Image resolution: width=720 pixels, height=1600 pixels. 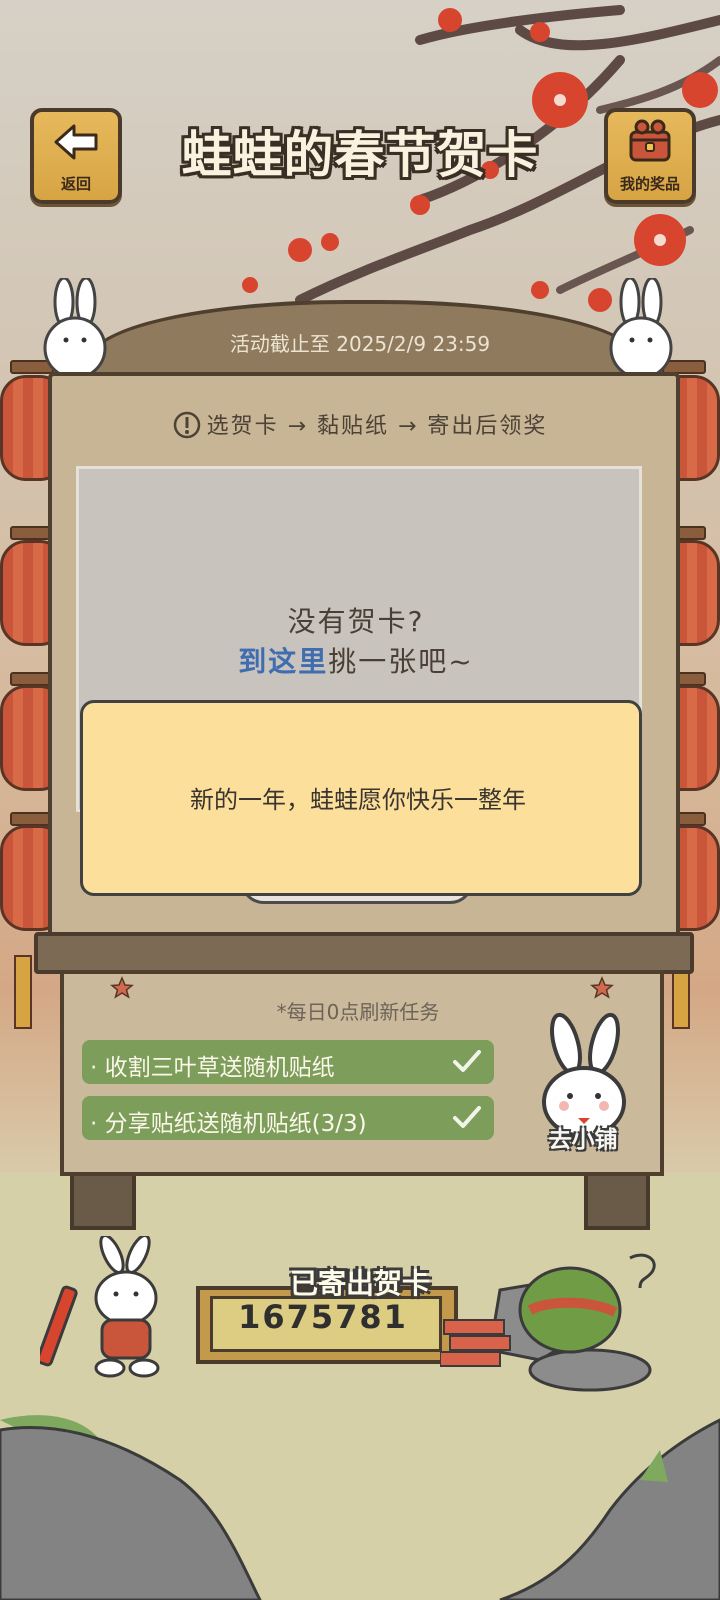 I want to click on task-item-share-sticker: · 分享贴纸送随机贴纸(3/3), so click(x=288, y=1118).